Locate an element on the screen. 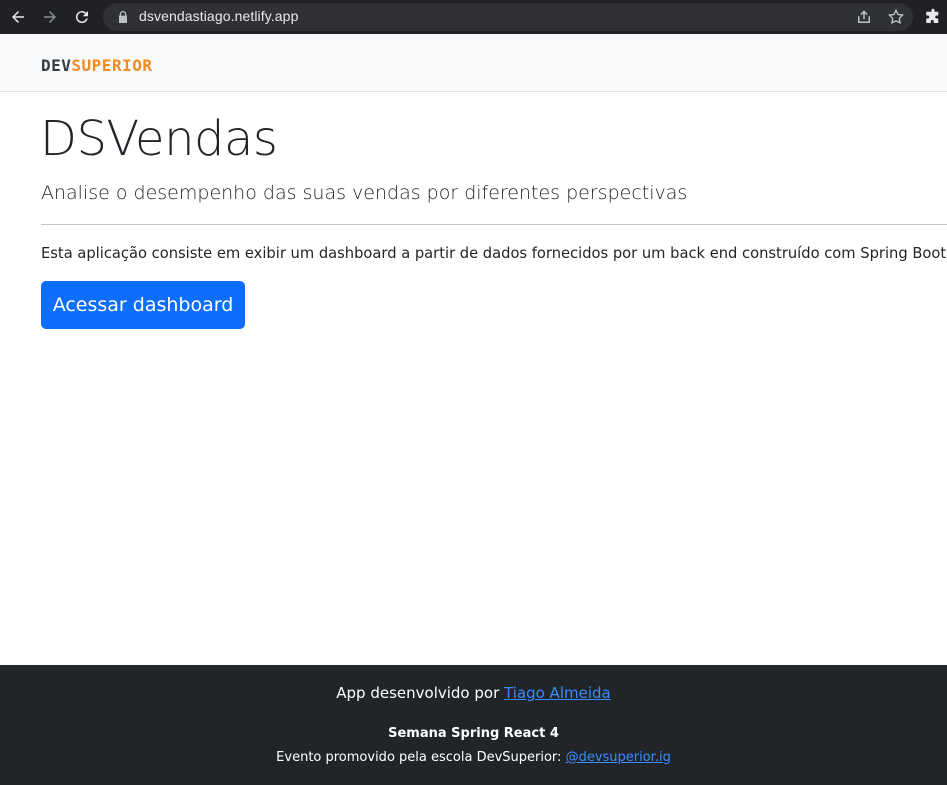 The height and width of the screenshot is (785, 947). divider is located at coordinates (494, 224).